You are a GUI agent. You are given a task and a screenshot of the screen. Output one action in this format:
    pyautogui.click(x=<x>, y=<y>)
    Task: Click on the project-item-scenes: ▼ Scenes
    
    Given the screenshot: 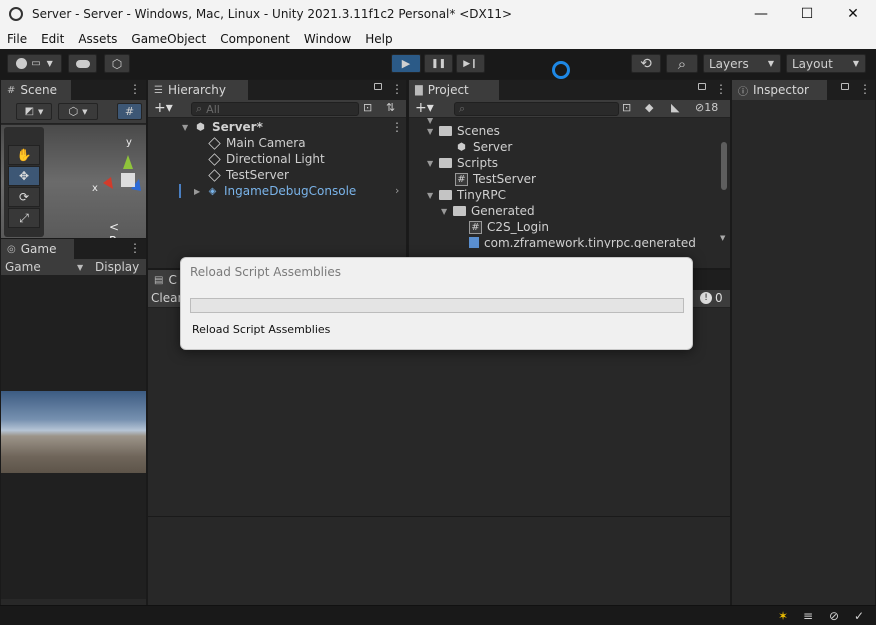 What is the action you would take?
    pyautogui.click(x=463, y=131)
    